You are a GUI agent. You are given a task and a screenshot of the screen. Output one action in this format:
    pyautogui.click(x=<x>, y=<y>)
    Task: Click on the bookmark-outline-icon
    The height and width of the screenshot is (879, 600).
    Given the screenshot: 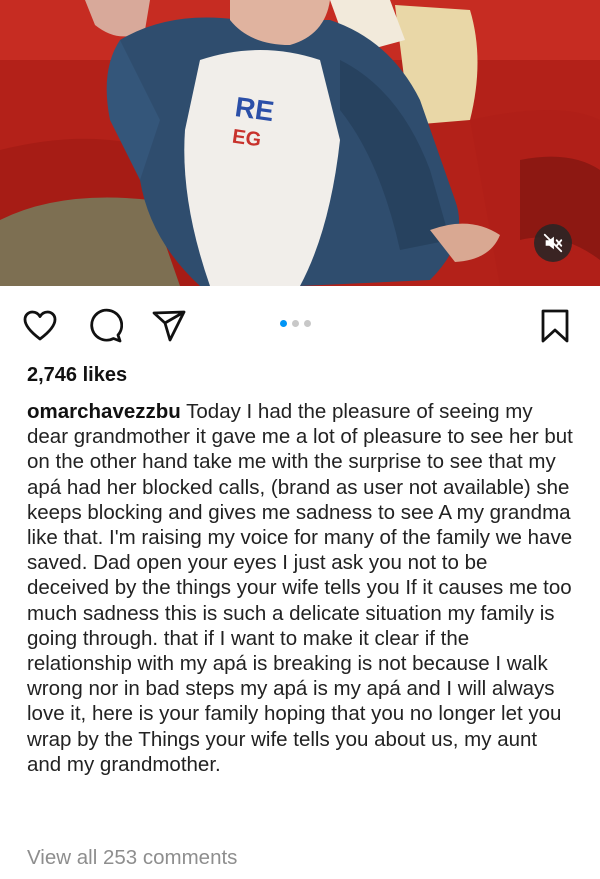 What is the action you would take?
    pyautogui.click(x=555, y=326)
    